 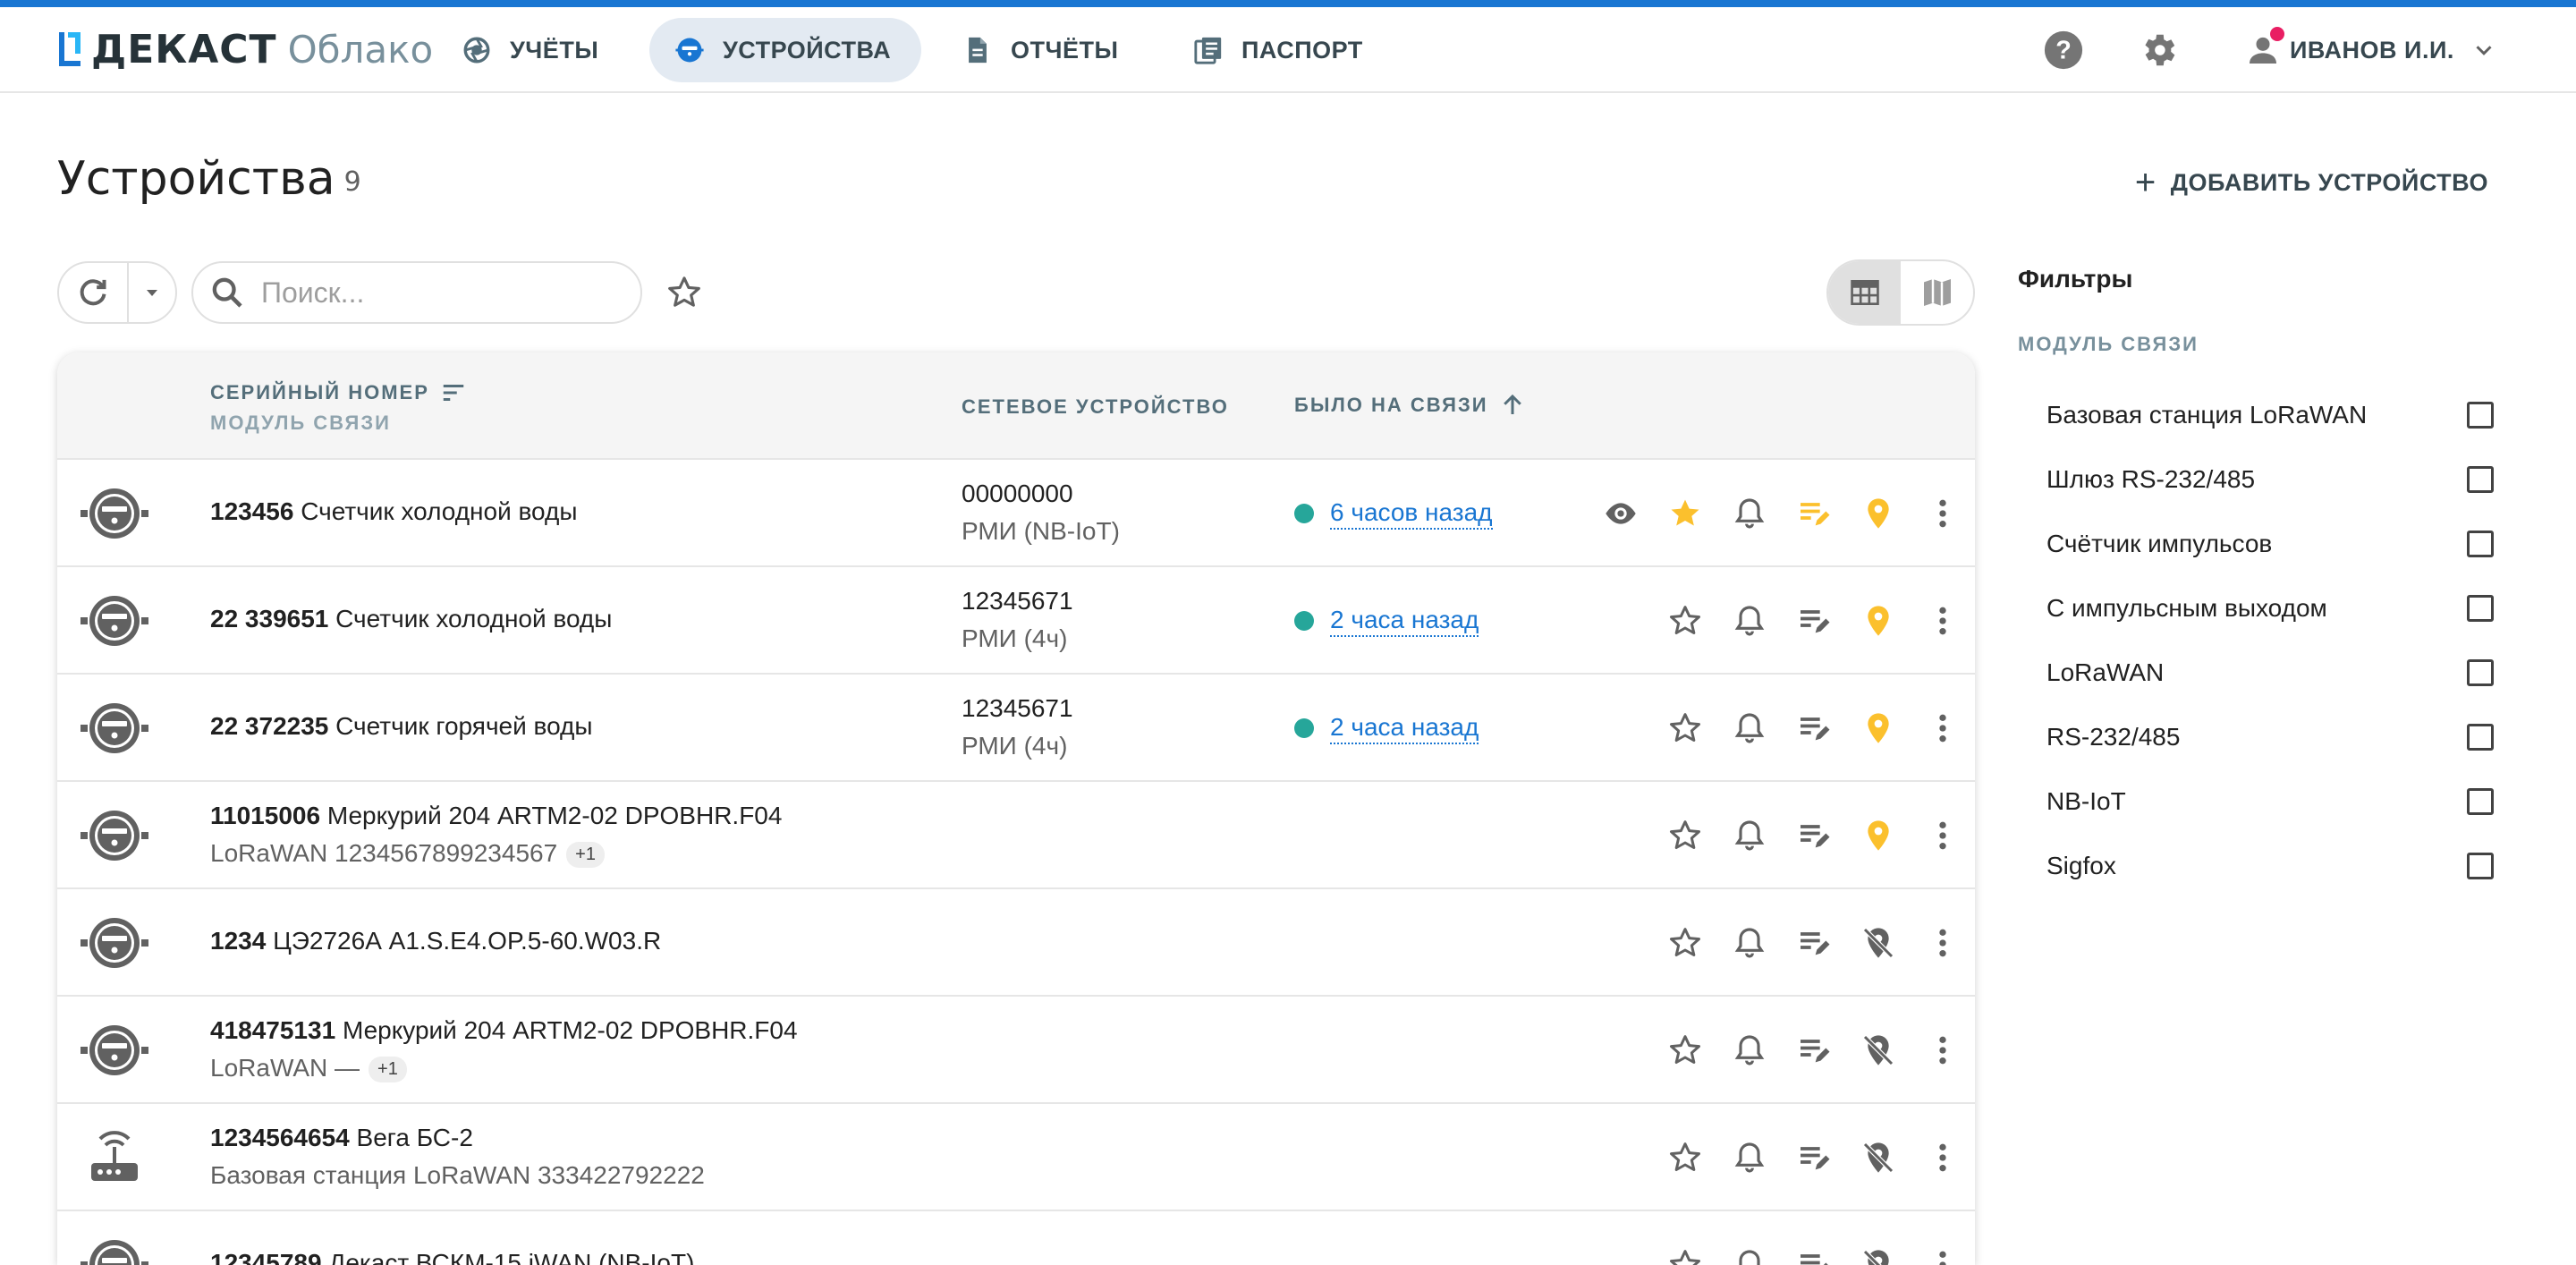 I want to click on view-button, so click(x=1621, y=513).